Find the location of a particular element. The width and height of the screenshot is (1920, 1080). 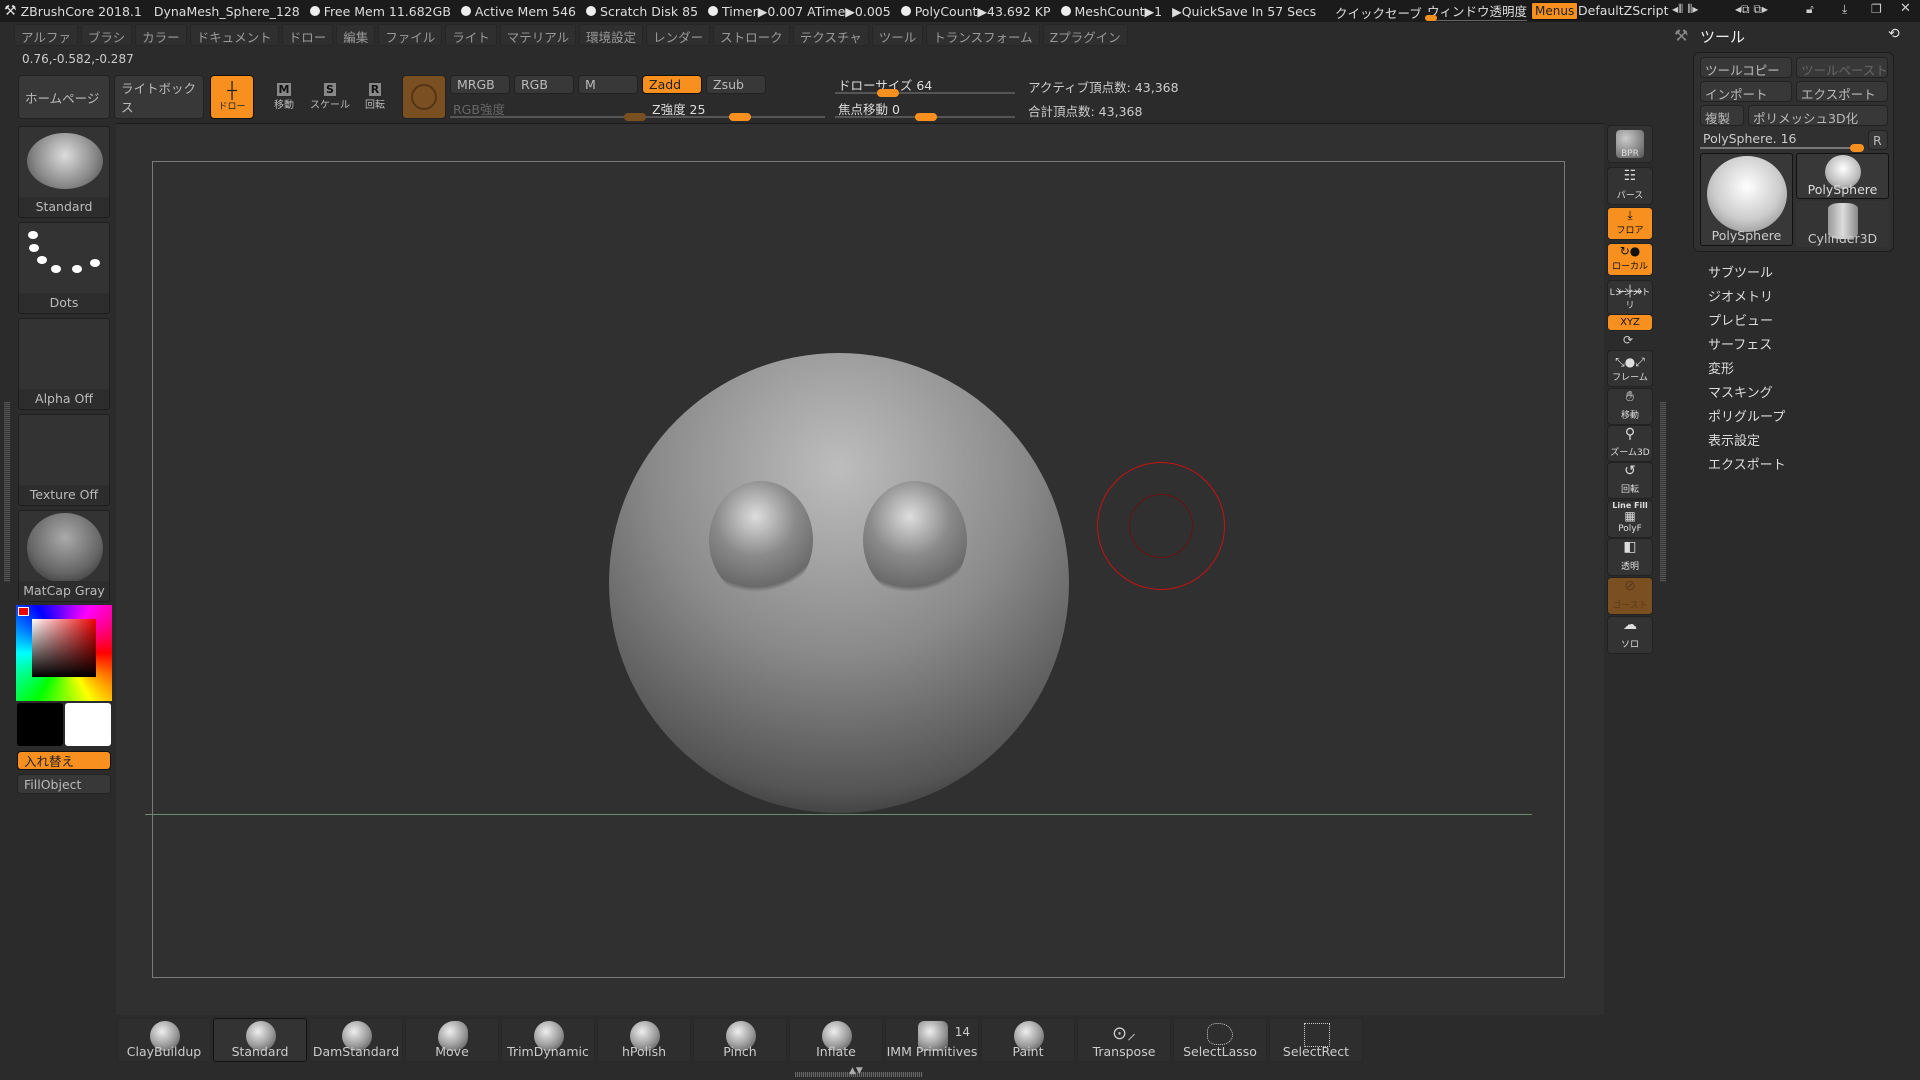

fill-object-button: FillObject is located at coordinates (64, 784).